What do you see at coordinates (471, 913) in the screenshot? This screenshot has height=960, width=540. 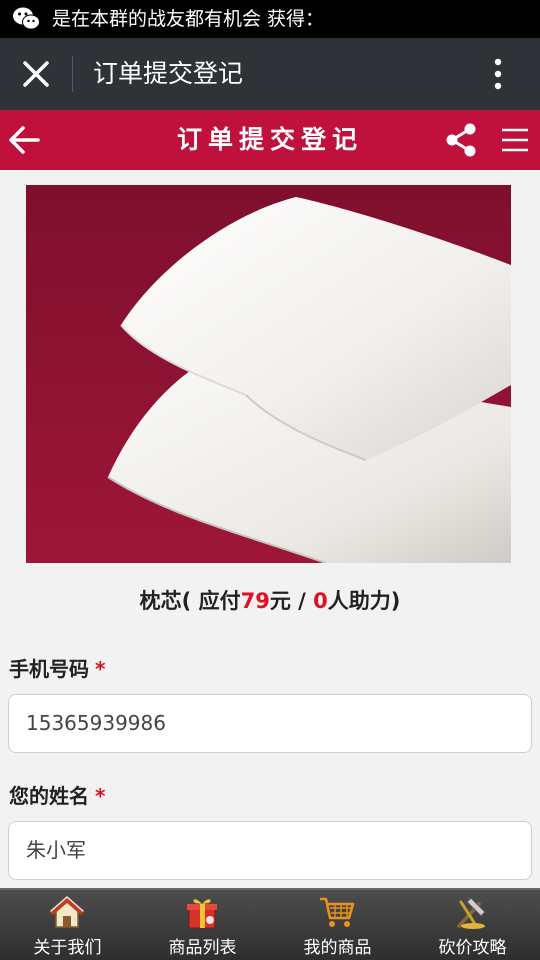 I see `hammer-icon` at bounding box center [471, 913].